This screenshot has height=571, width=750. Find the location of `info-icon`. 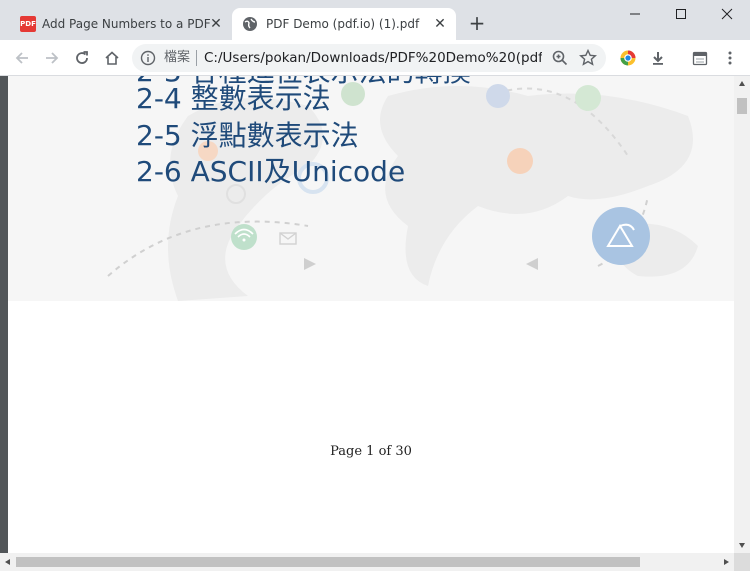

info-icon is located at coordinates (148, 58).